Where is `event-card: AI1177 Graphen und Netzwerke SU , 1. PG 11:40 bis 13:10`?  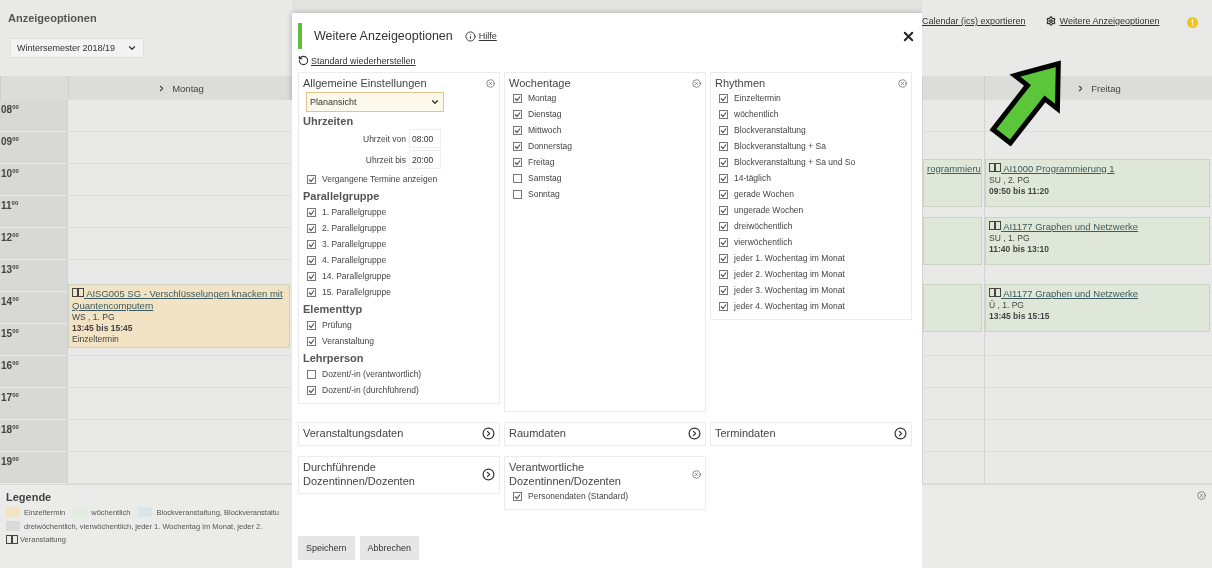 event-card: AI1177 Graphen und Netzwerke SU , 1. PG 11:40 bis 13:10 is located at coordinates (1097, 241).